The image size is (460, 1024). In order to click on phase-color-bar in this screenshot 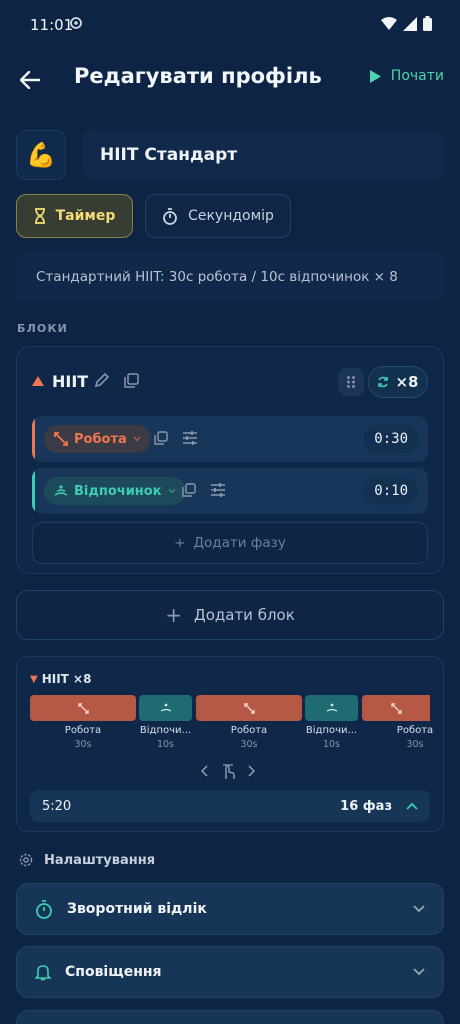, I will do `click(33, 491)`.